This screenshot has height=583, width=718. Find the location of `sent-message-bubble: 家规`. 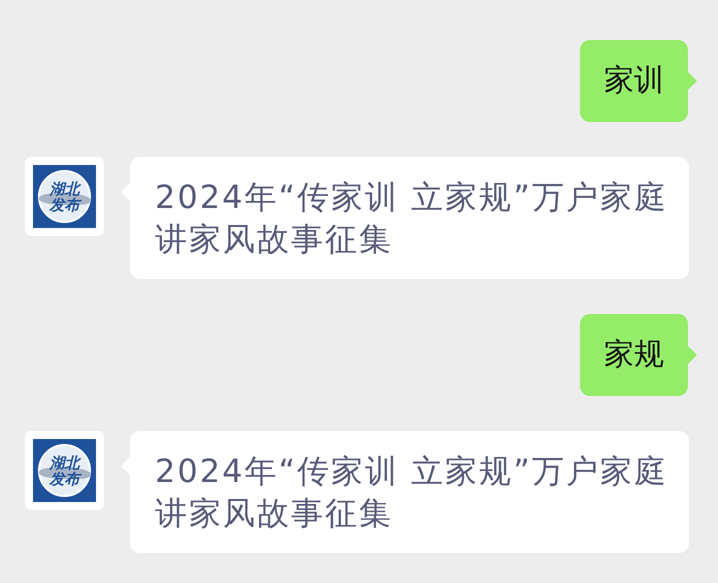

sent-message-bubble: 家规 is located at coordinates (634, 355).